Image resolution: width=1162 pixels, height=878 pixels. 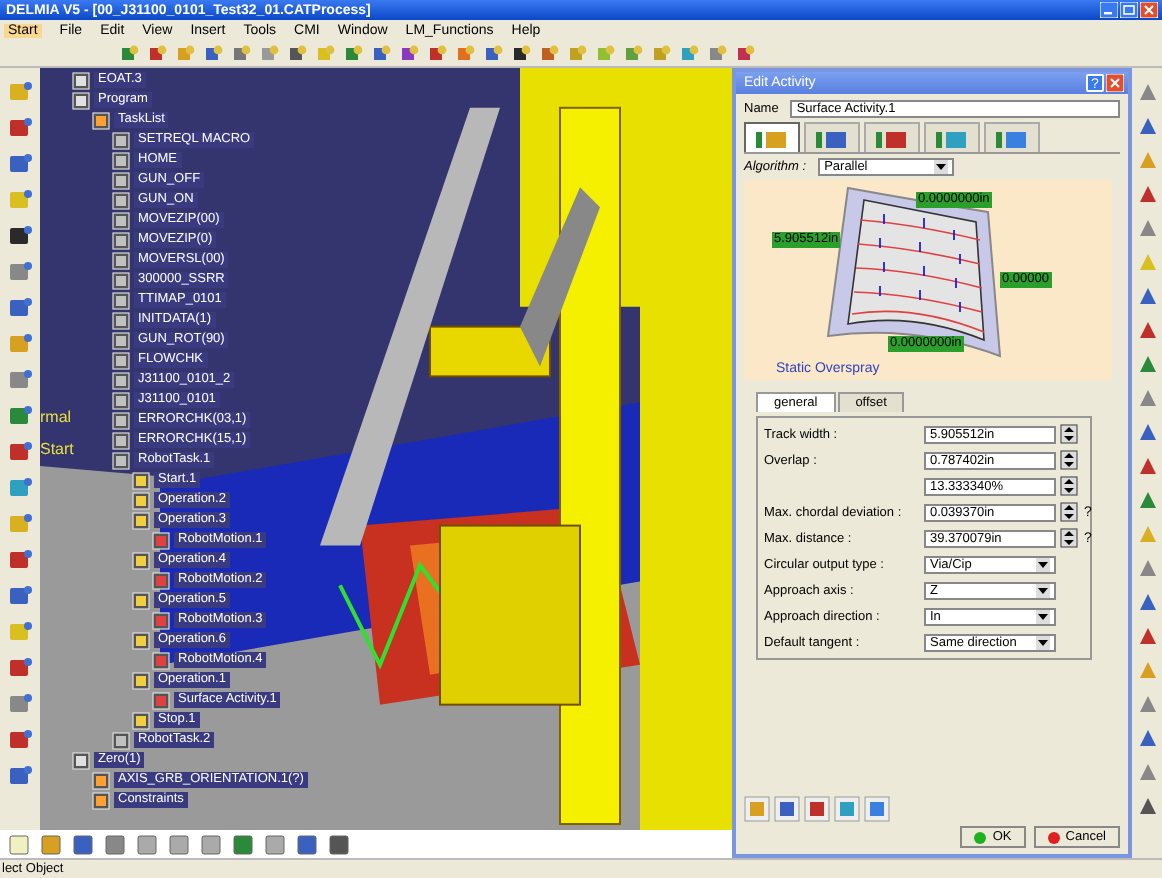 I want to click on annotation-label: rmal, so click(x=56, y=417).